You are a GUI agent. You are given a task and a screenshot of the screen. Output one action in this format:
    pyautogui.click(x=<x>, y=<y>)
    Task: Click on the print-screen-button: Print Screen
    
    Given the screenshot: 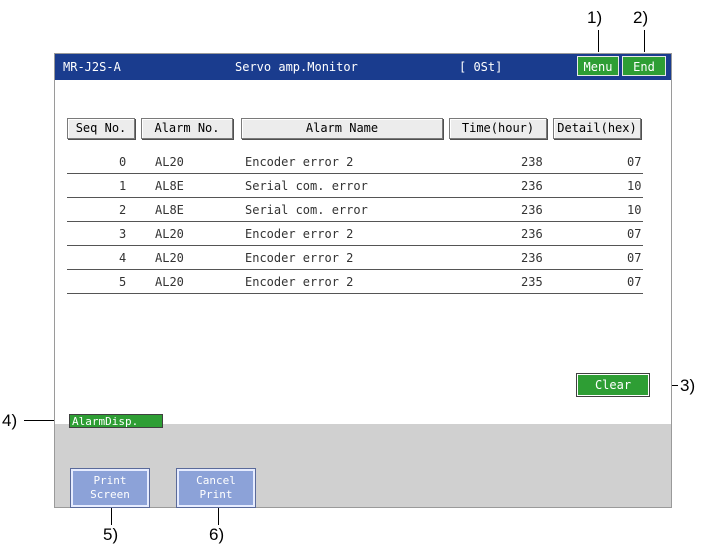 What is the action you would take?
    pyautogui.click(x=110, y=488)
    